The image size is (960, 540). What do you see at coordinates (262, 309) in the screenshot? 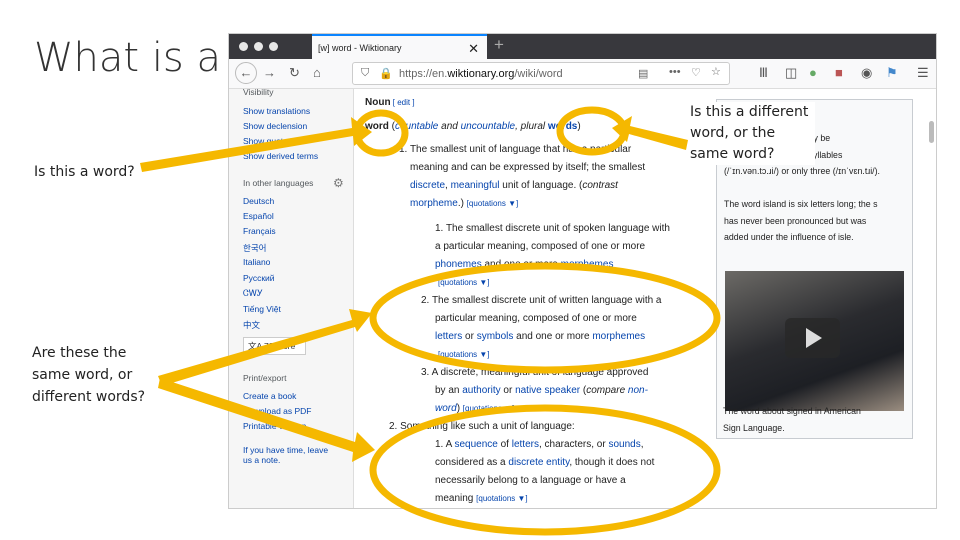
I see `language-link: Tiếng Việt` at bounding box center [262, 309].